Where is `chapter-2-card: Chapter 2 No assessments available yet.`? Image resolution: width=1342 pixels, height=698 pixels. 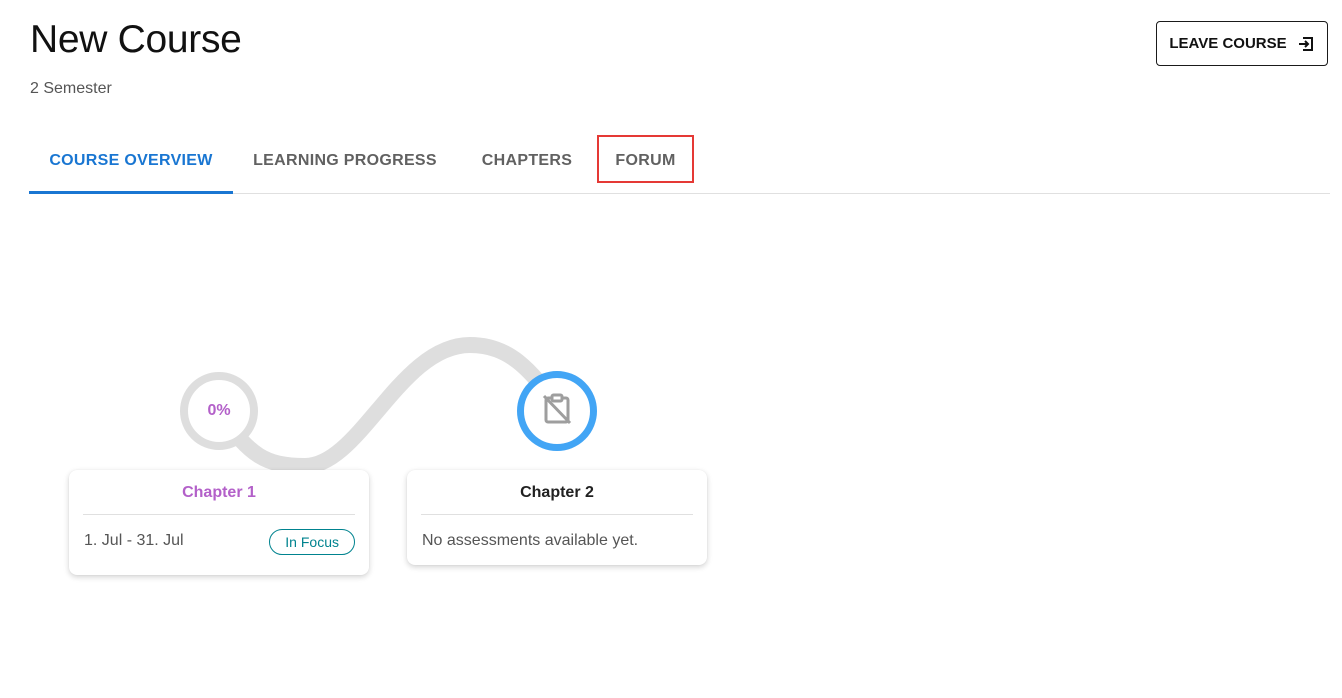 chapter-2-card: Chapter 2 No assessments available yet. is located at coordinates (557, 517).